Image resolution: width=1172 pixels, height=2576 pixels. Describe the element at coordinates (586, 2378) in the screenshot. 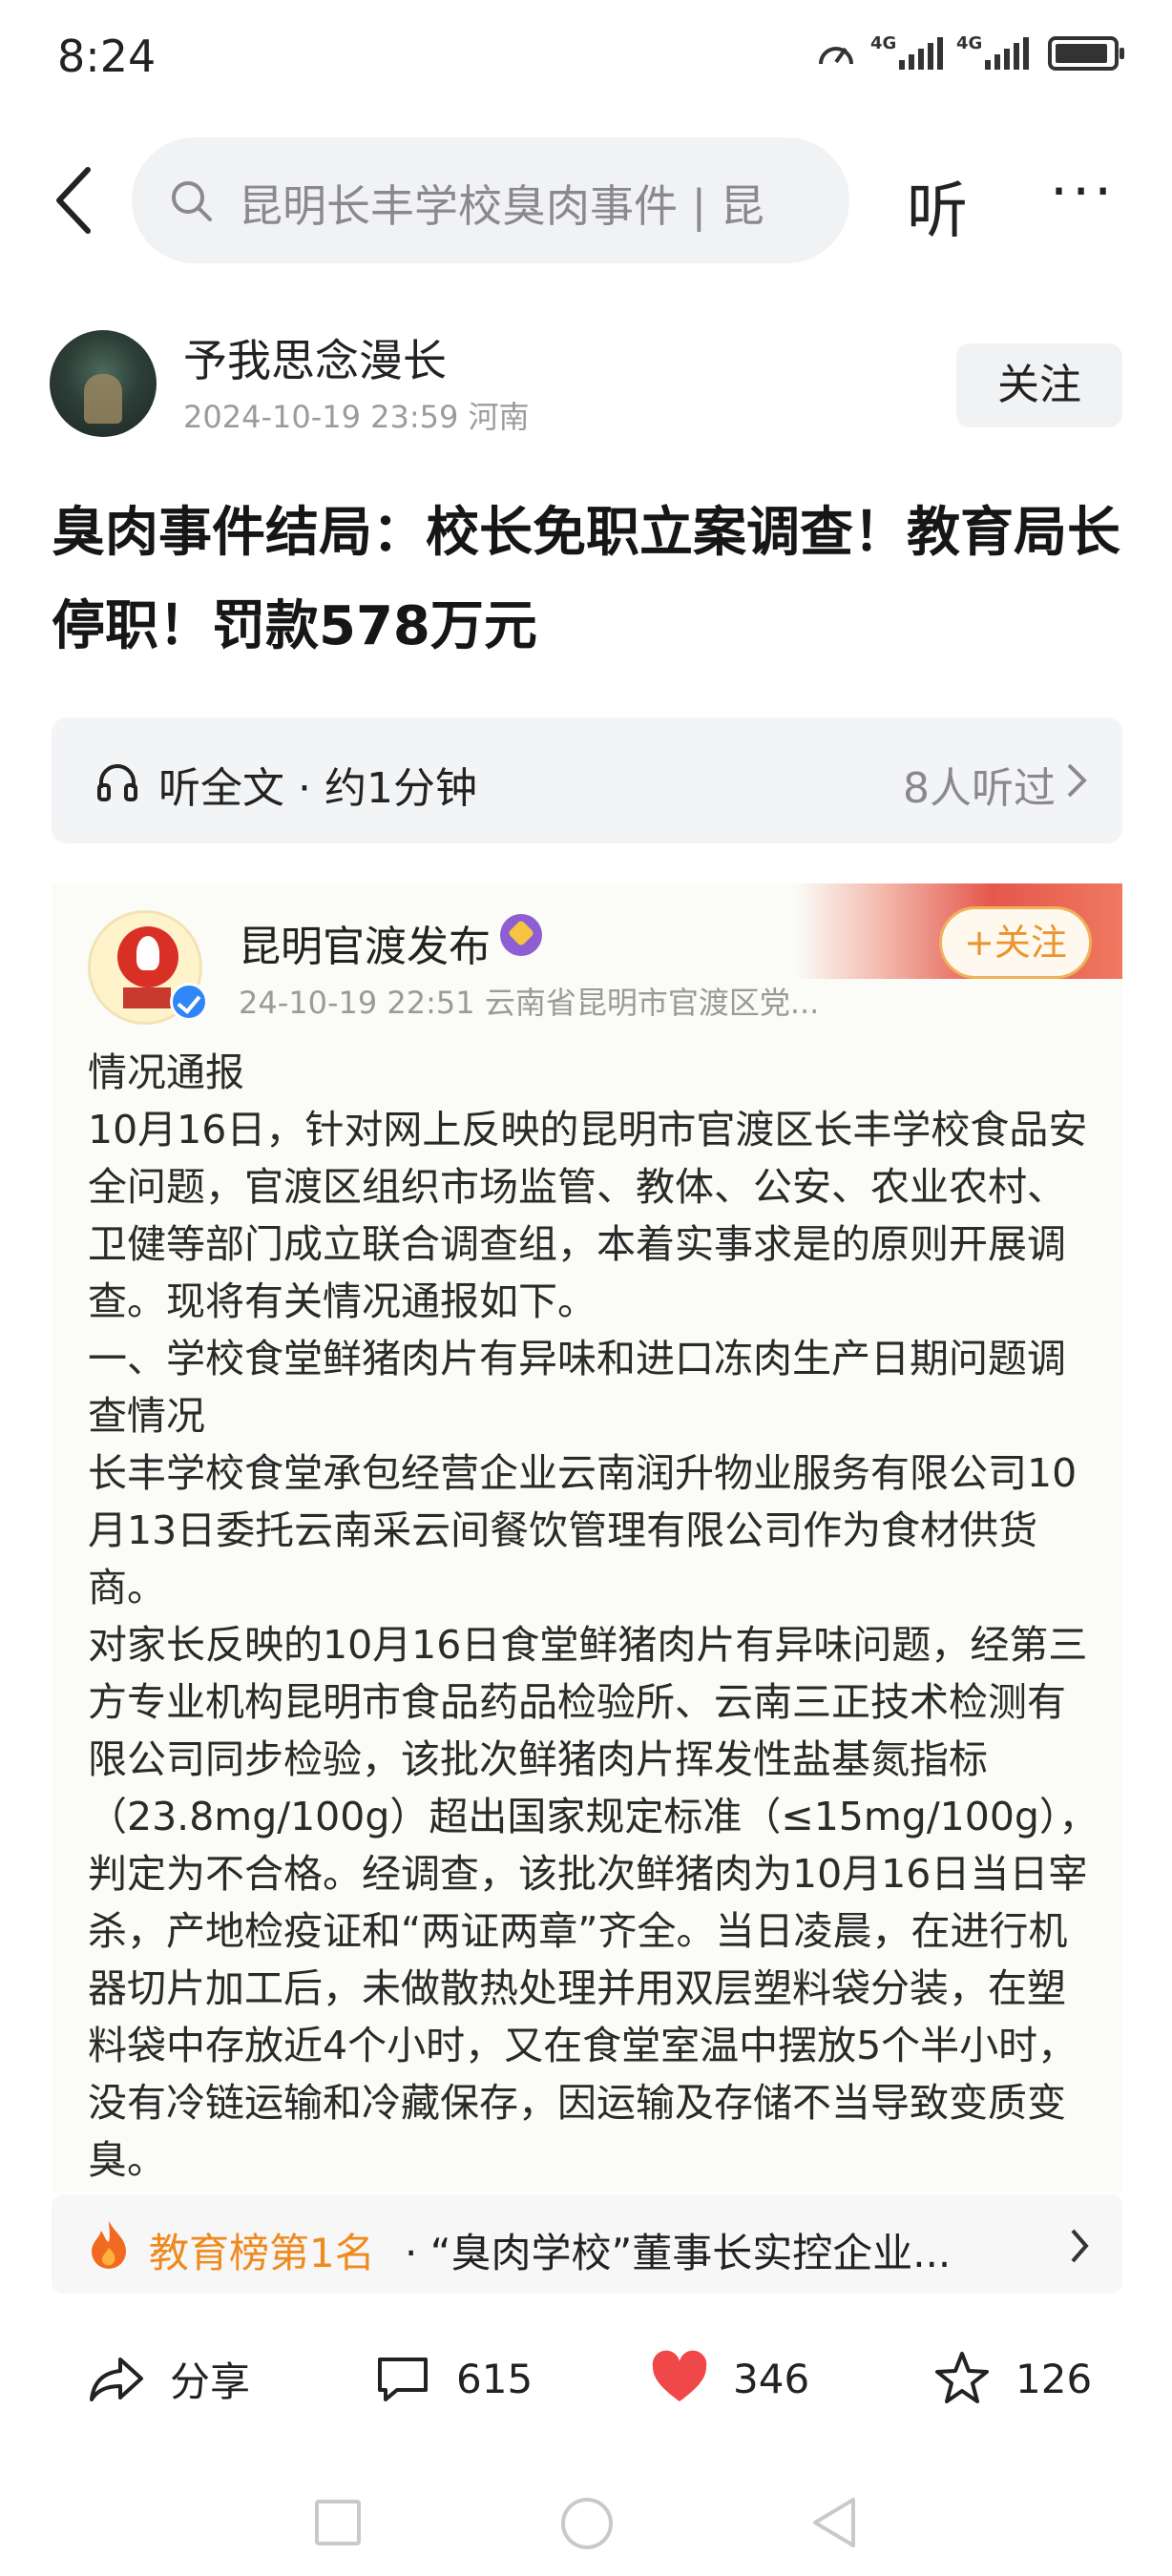

I see `action-bar: 分享 615 346 126` at that location.